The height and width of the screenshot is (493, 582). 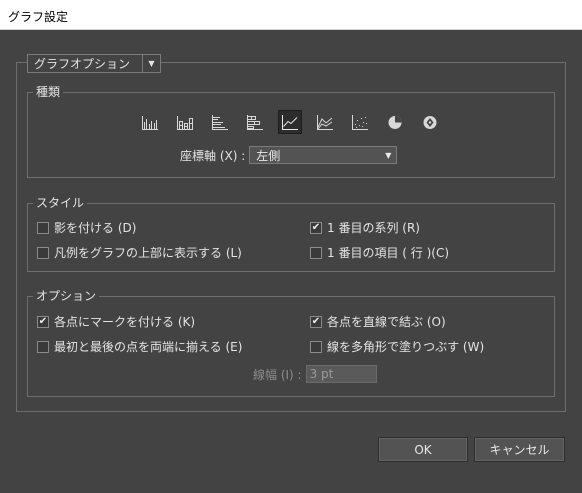 I want to click on chart-type-legend: 種類, so click(x=48, y=92).